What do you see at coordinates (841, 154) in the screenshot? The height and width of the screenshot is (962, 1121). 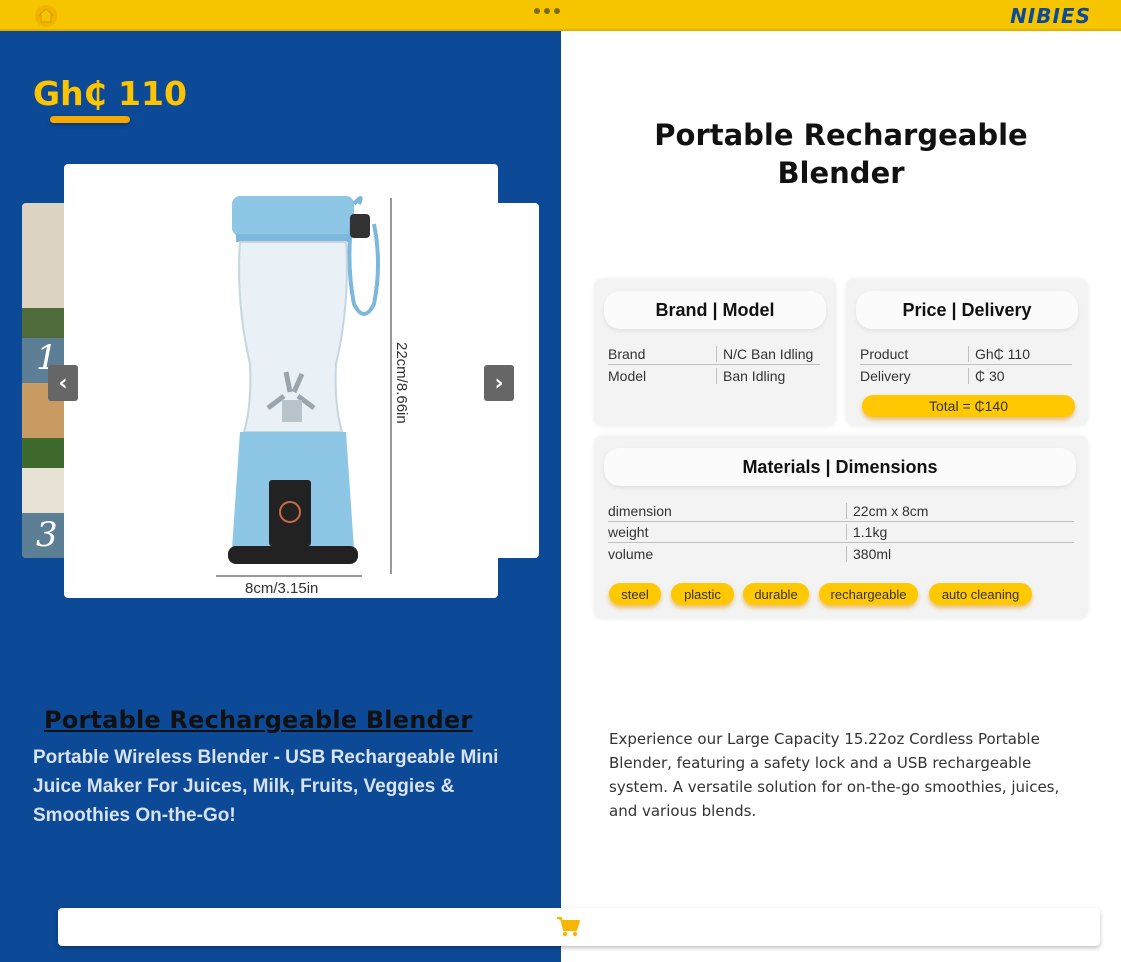 I see `page-title: Portable Rechargeable Blender` at bounding box center [841, 154].